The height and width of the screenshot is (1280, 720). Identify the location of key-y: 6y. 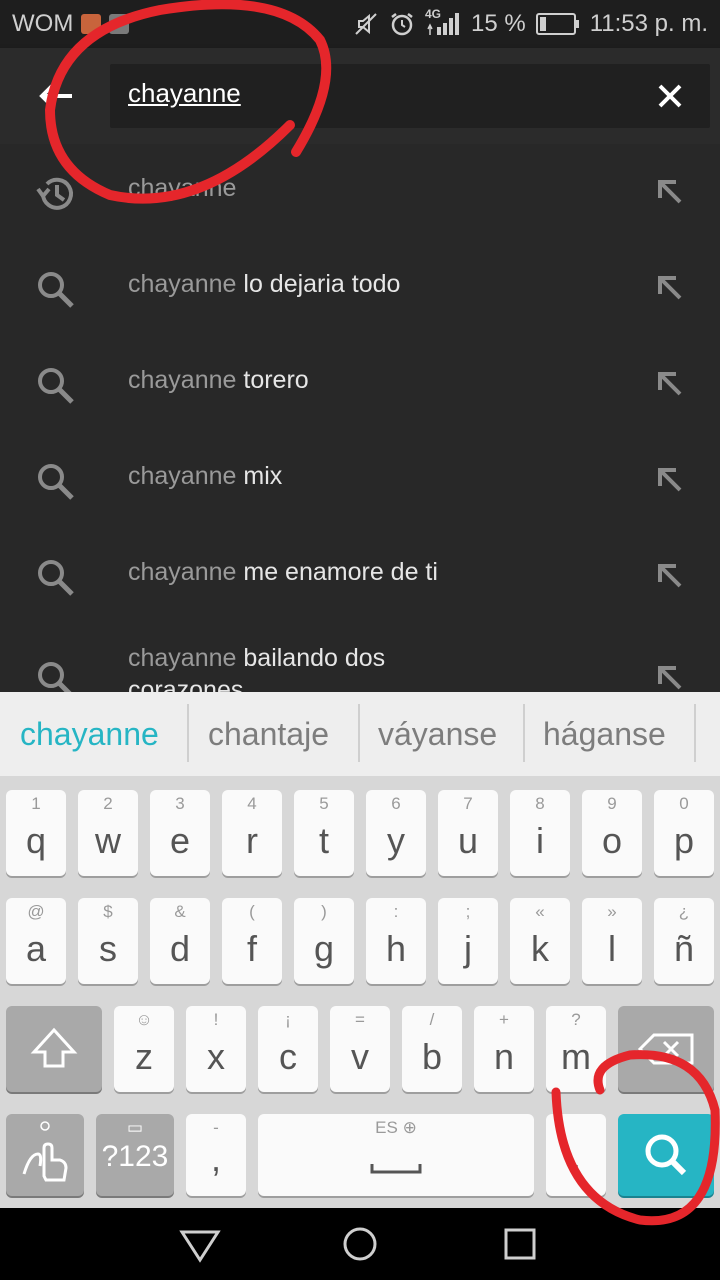
(396, 833).